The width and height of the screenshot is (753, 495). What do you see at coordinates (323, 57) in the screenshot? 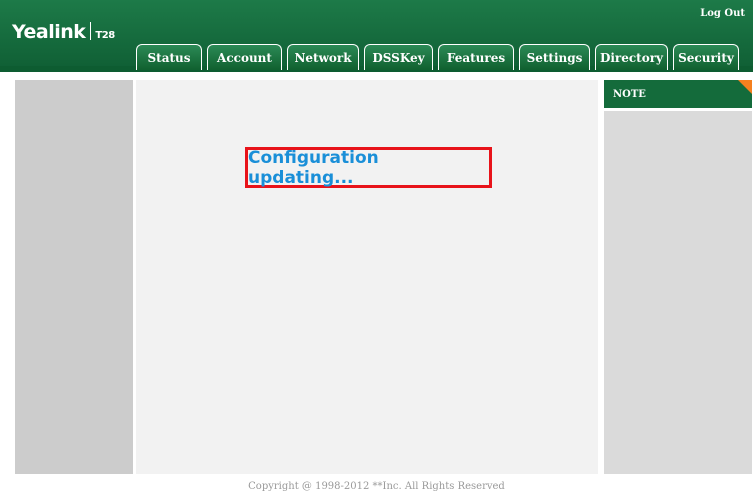
I see `tab-network: Network` at bounding box center [323, 57].